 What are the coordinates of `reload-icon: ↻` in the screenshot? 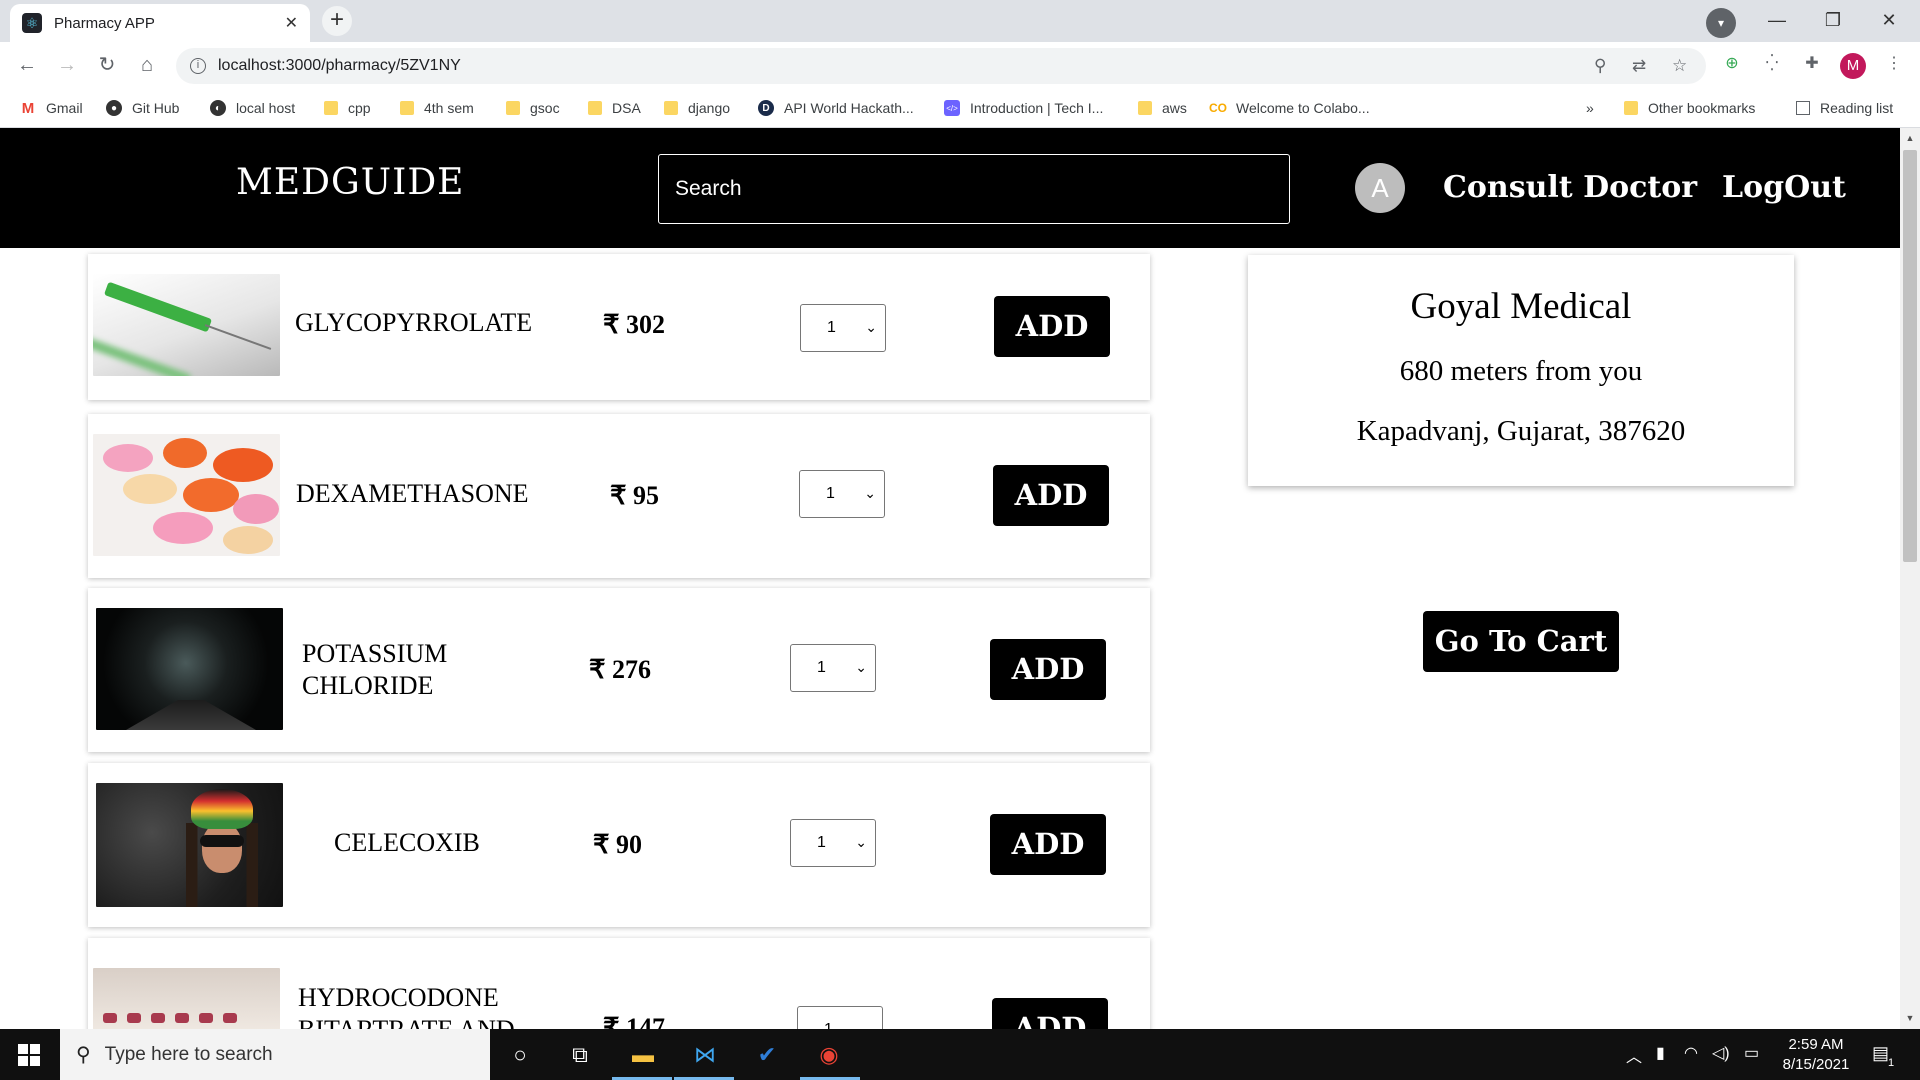 It's located at (107, 65).